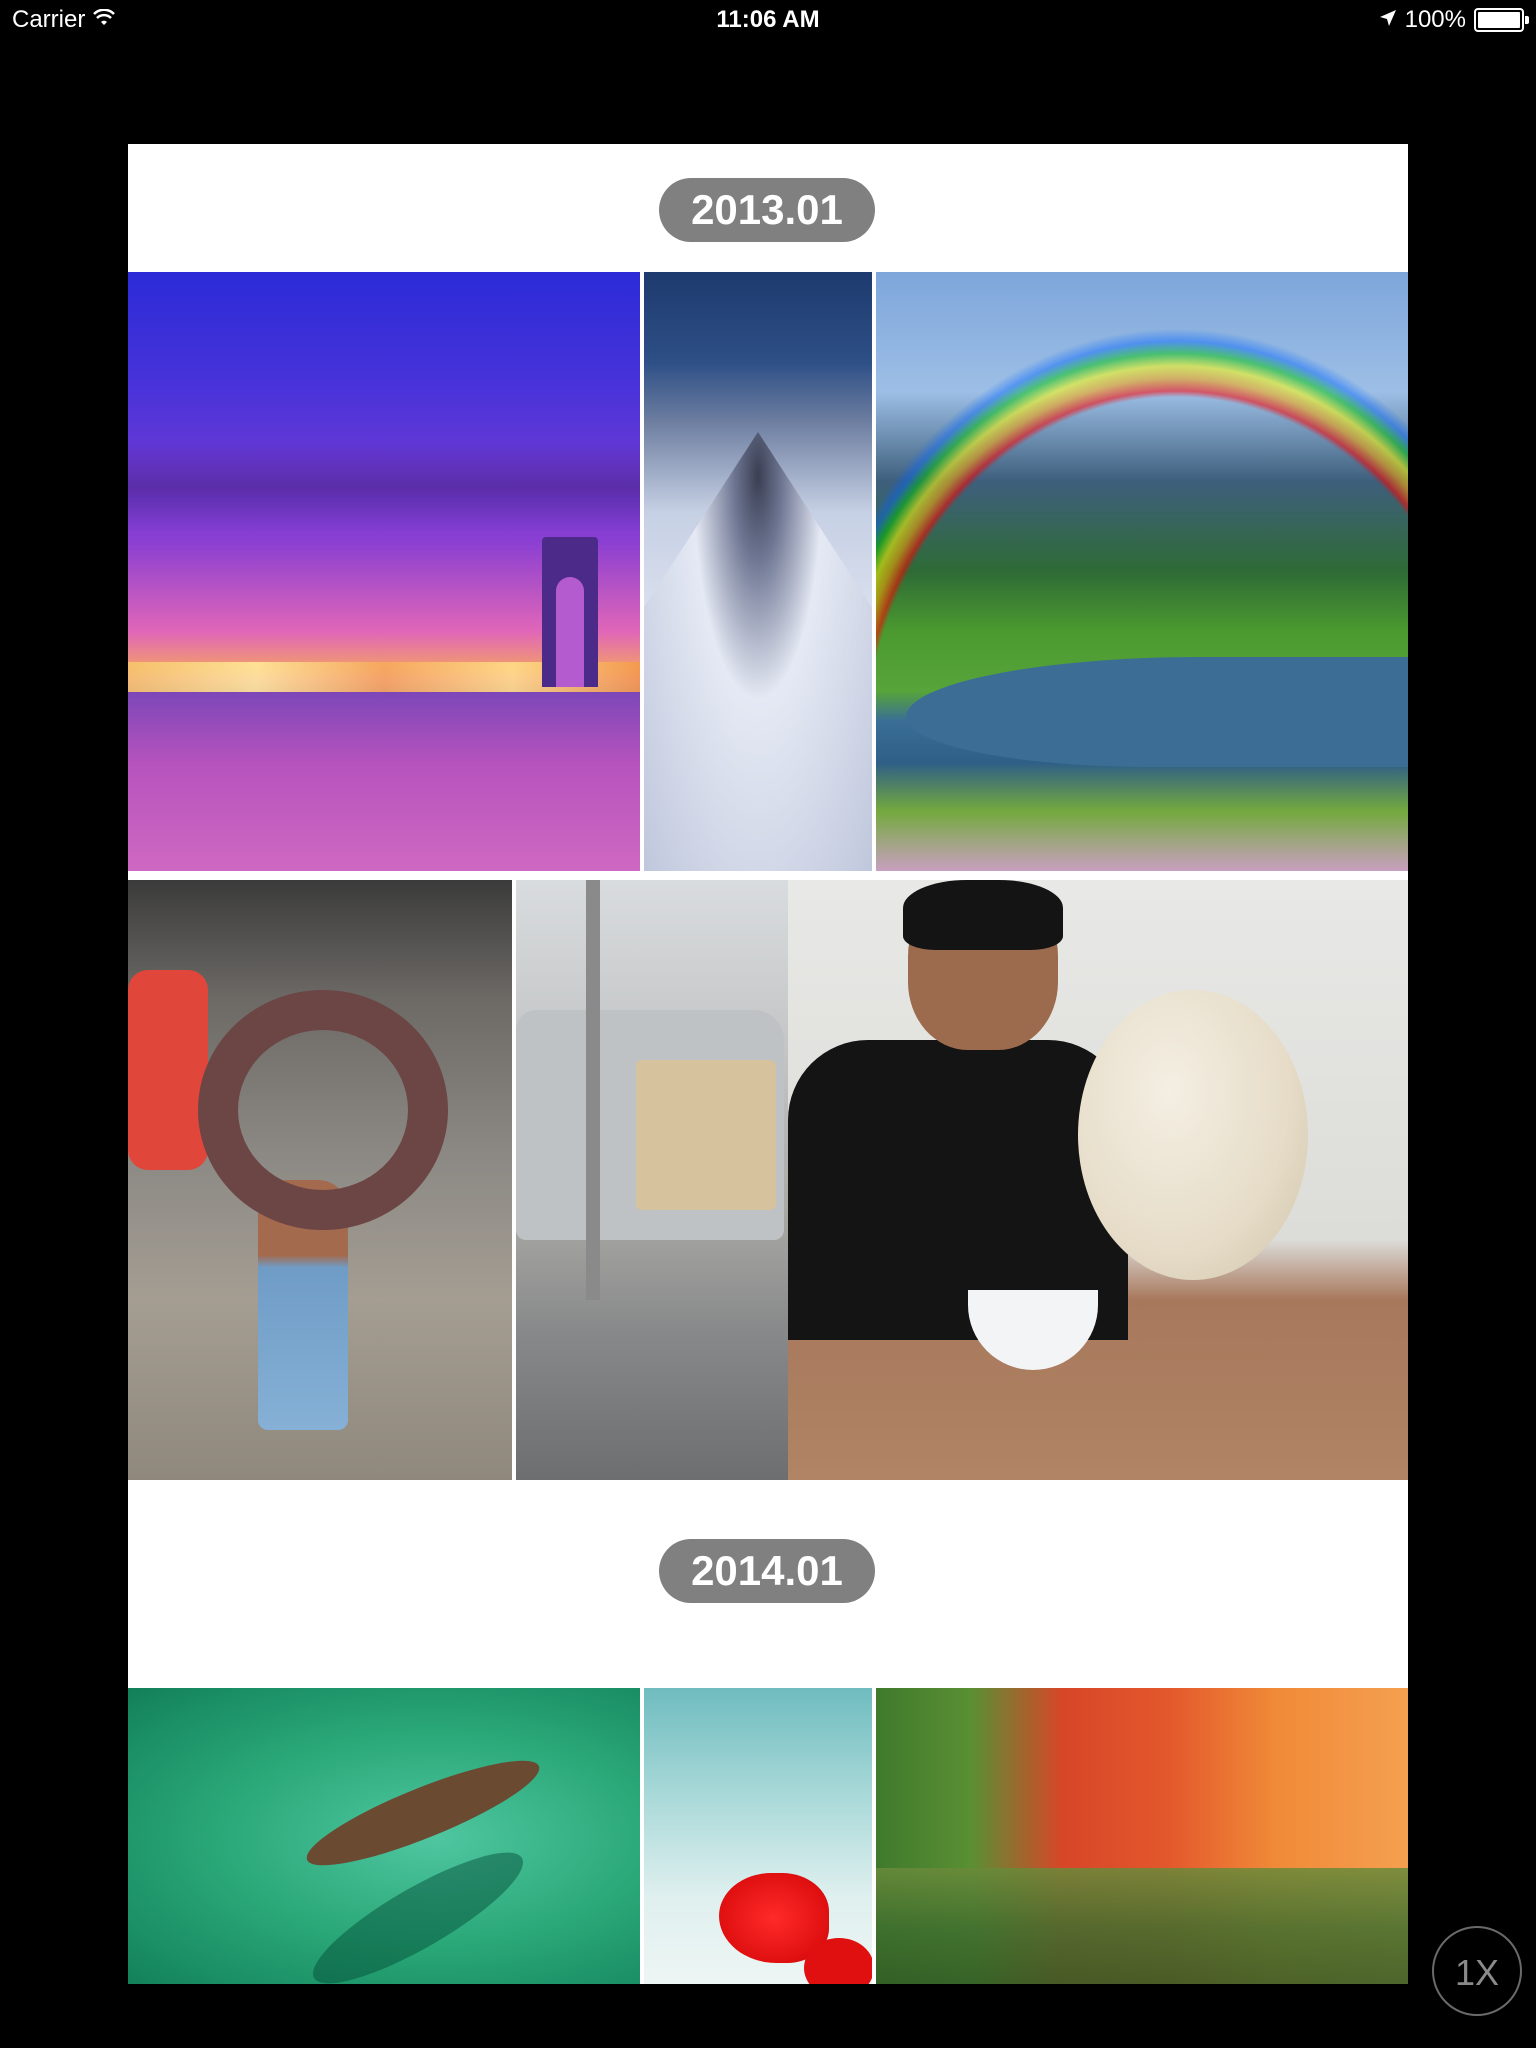 The height and width of the screenshot is (2048, 1536). I want to click on clouds, so click(384, 487).